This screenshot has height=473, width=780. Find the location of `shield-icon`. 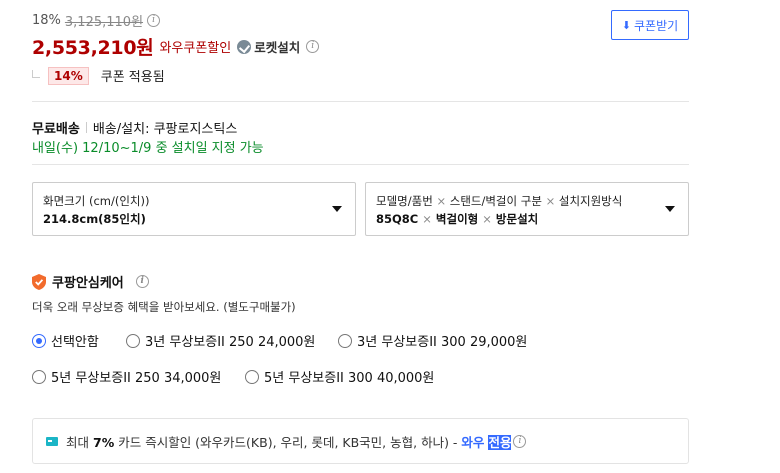

shield-icon is located at coordinates (39, 281).